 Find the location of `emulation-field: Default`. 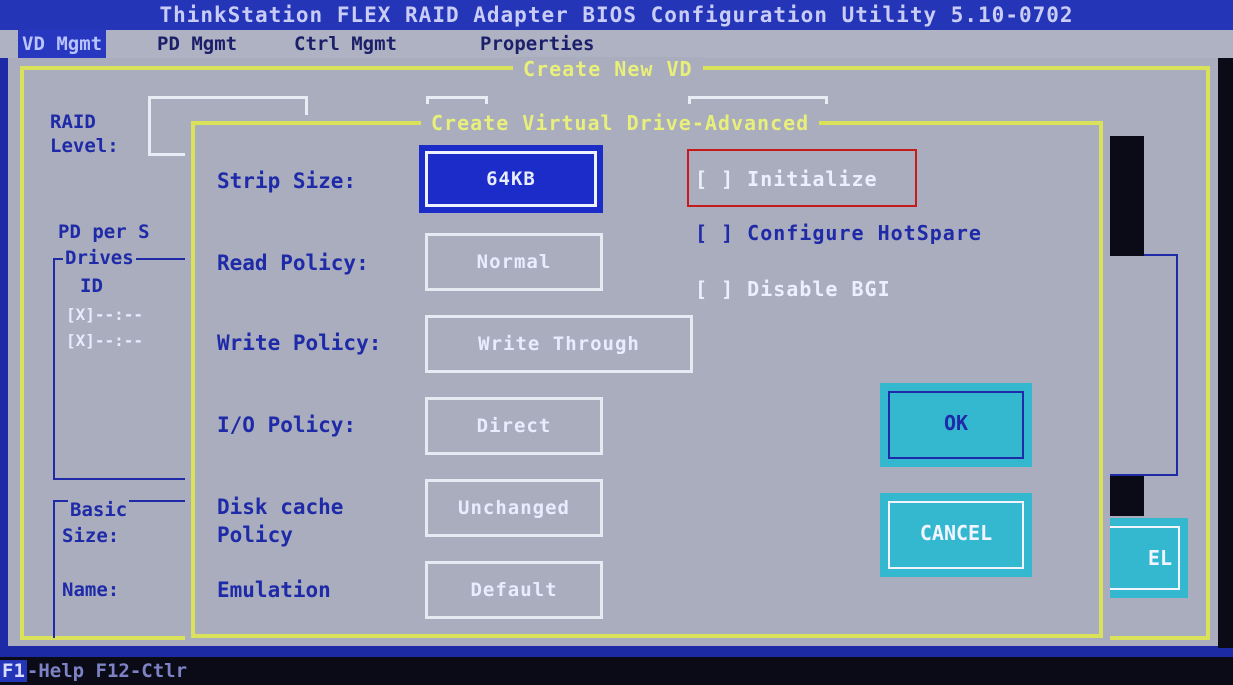

emulation-field: Default is located at coordinates (514, 590).